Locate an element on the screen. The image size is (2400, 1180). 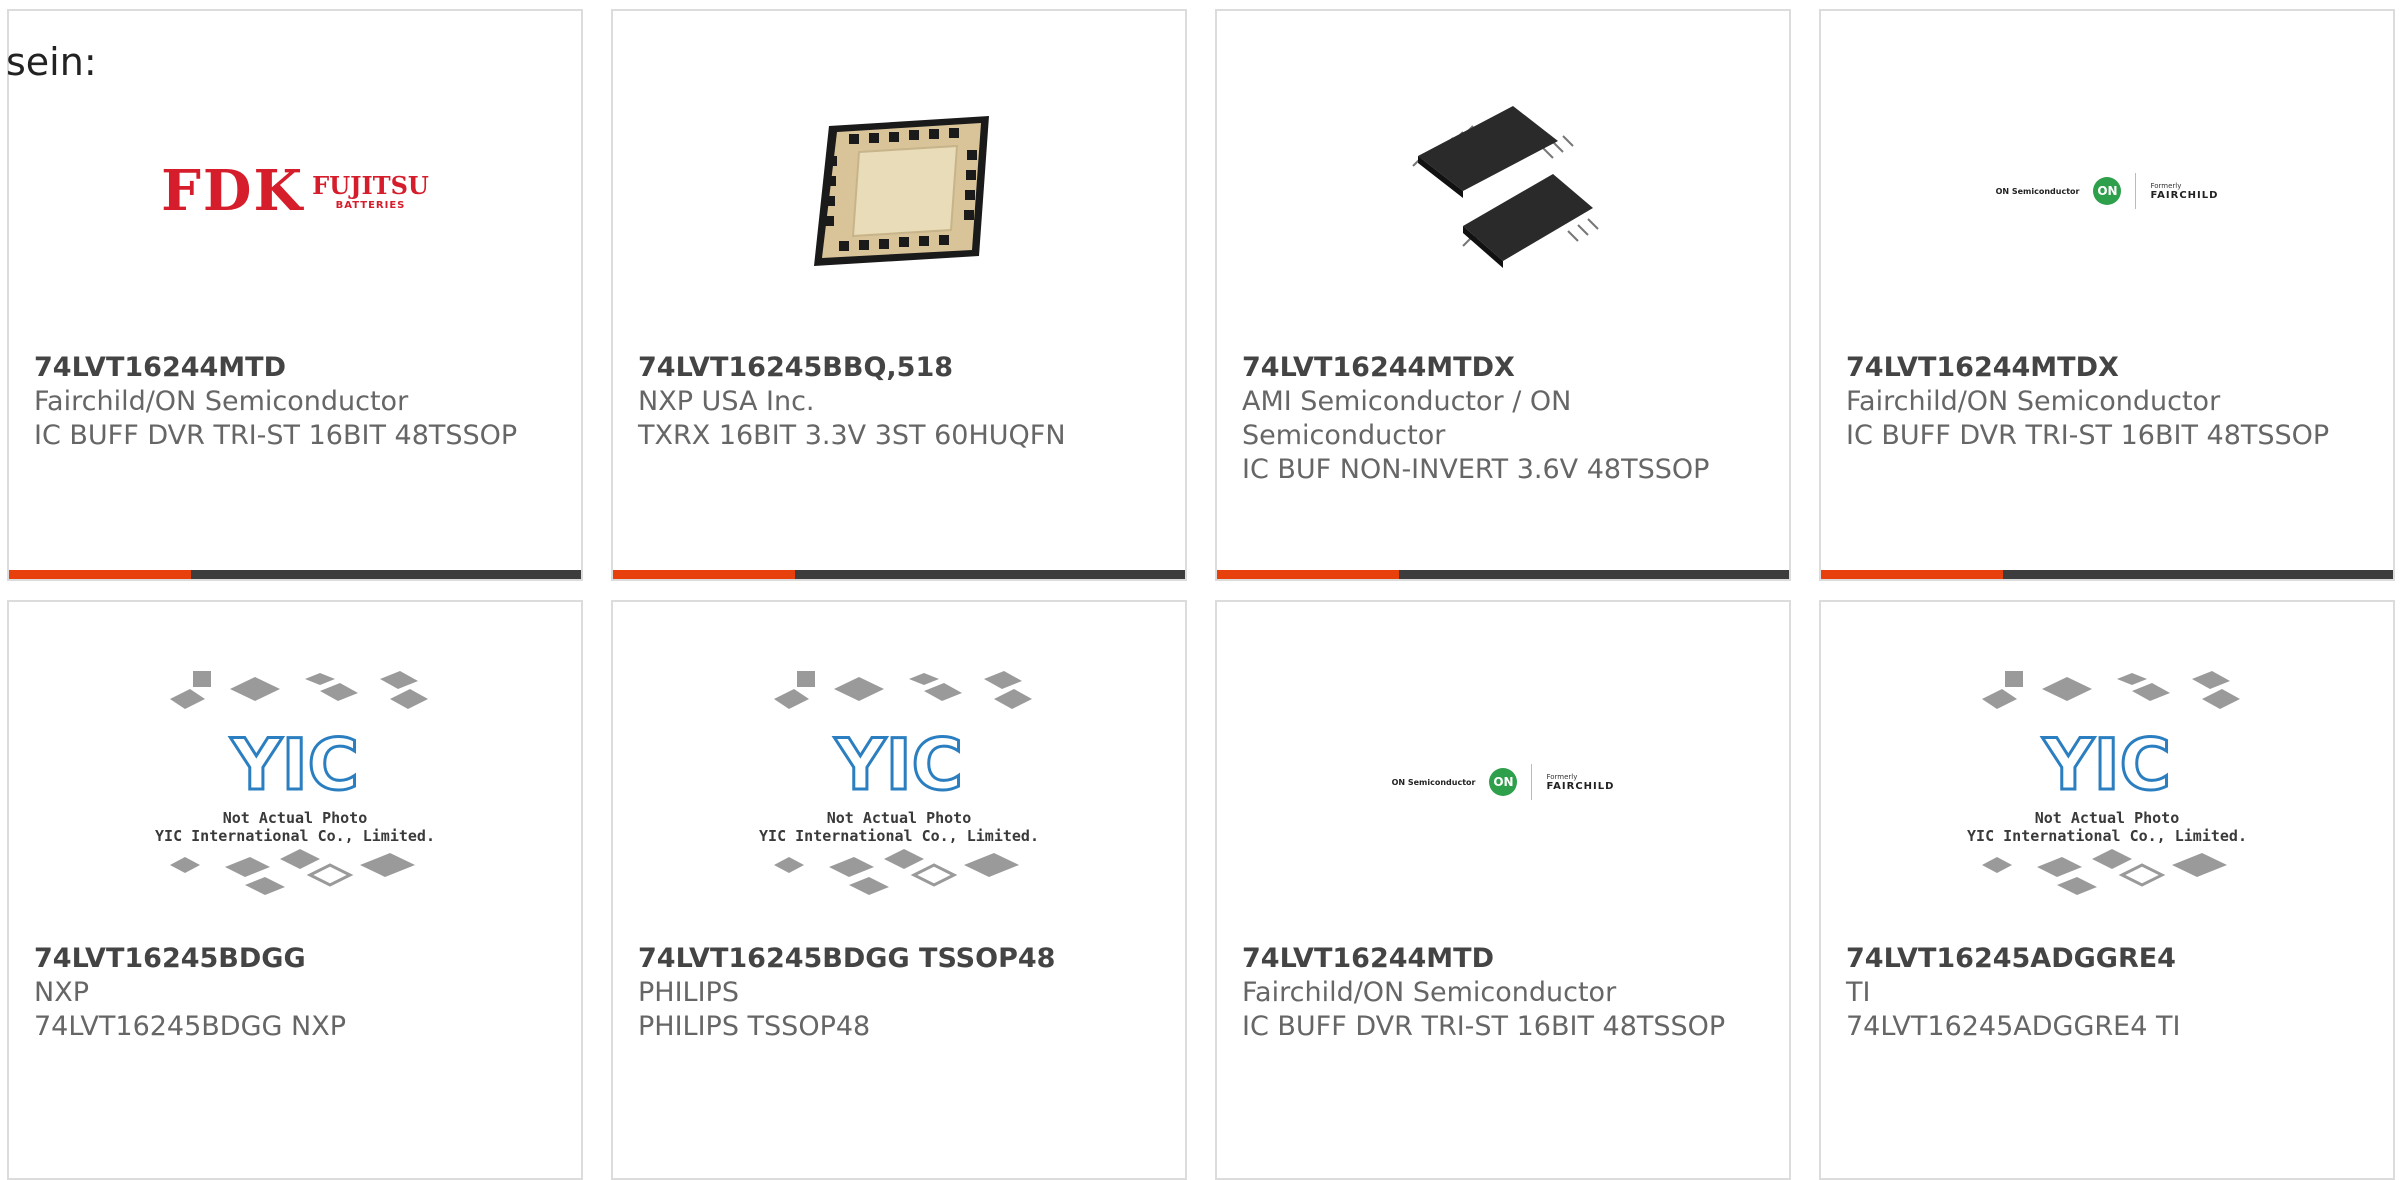
description: TXRX 16BIT 3.3V 3ST 60HUQFN is located at coordinates (852, 435).